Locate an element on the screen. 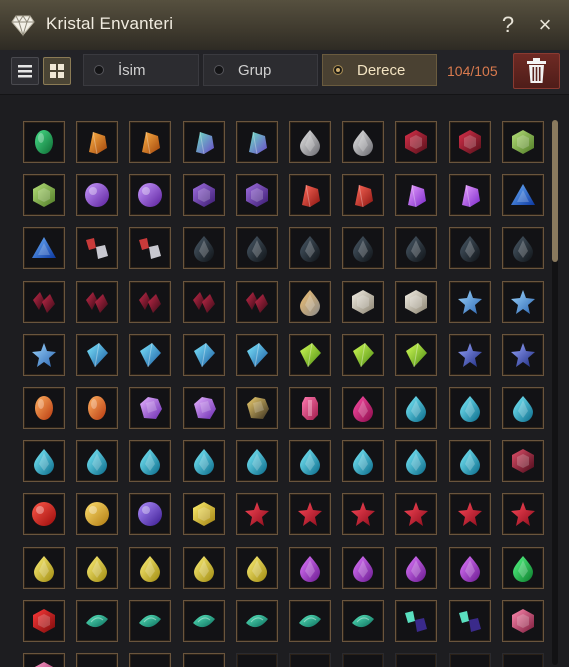 The height and width of the screenshot is (667, 569). close-button: × is located at coordinates (545, 25).